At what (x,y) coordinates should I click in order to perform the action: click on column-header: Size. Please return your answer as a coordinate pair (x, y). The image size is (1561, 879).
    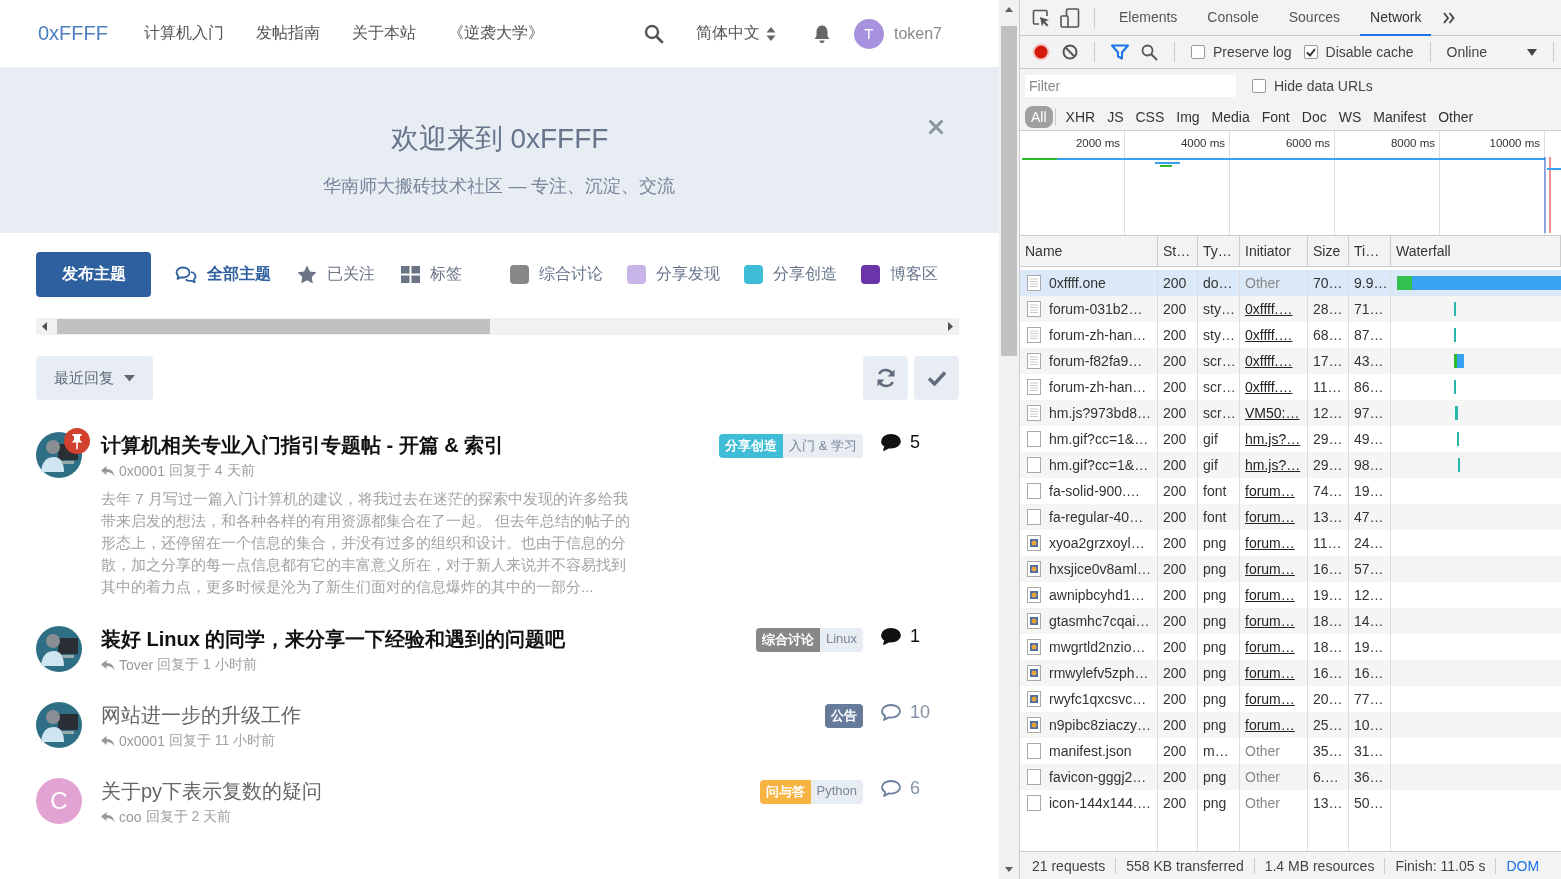
    Looking at the image, I should click on (1328, 251).